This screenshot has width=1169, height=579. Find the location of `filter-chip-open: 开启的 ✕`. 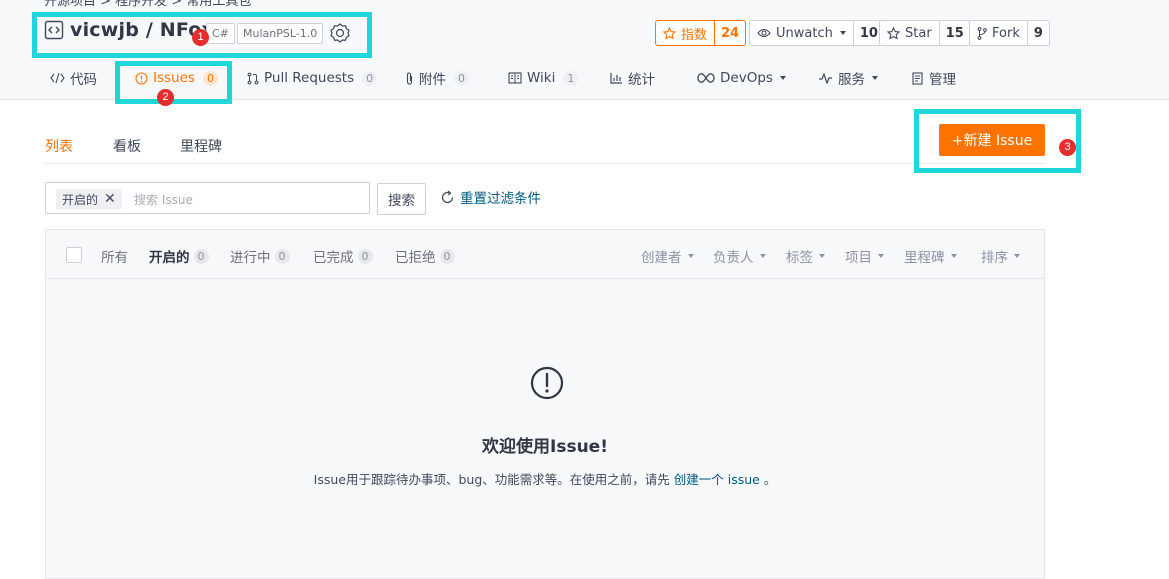

filter-chip-open: 开启的 ✕ is located at coordinates (89, 199).